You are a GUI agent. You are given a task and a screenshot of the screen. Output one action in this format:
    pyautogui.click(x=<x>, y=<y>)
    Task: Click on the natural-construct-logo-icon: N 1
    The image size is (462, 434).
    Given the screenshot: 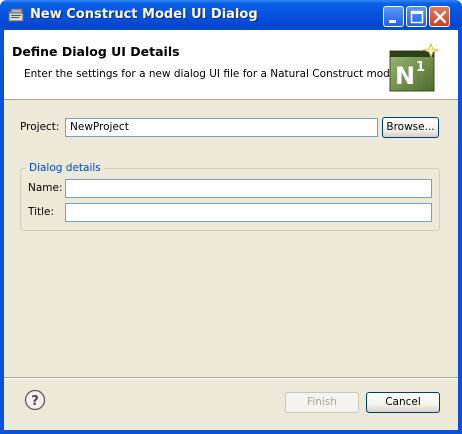 What is the action you would take?
    pyautogui.click(x=414, y=67)
    